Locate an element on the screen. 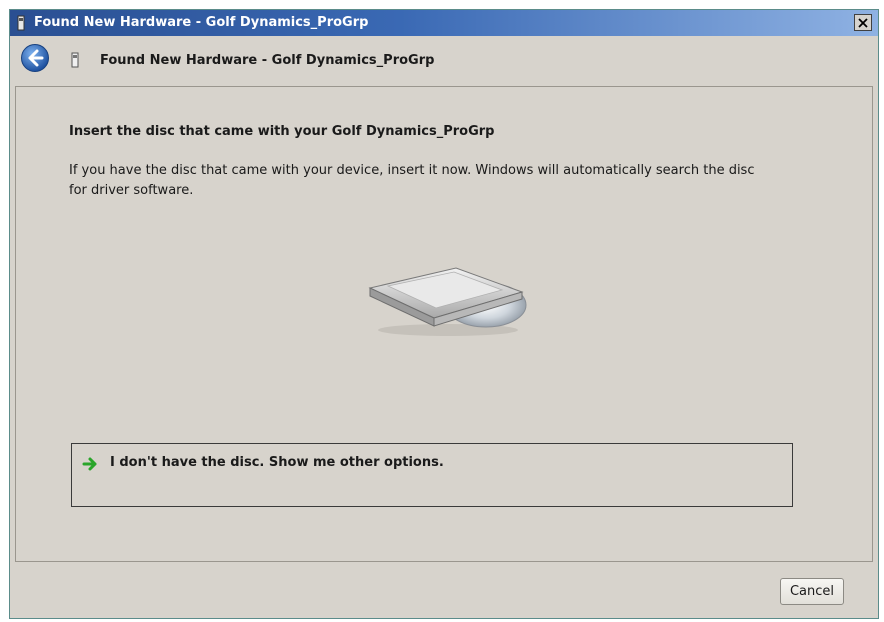 This screenshot has height=622, width=884. back-arrow-icon is located at coordinates (35, 58).